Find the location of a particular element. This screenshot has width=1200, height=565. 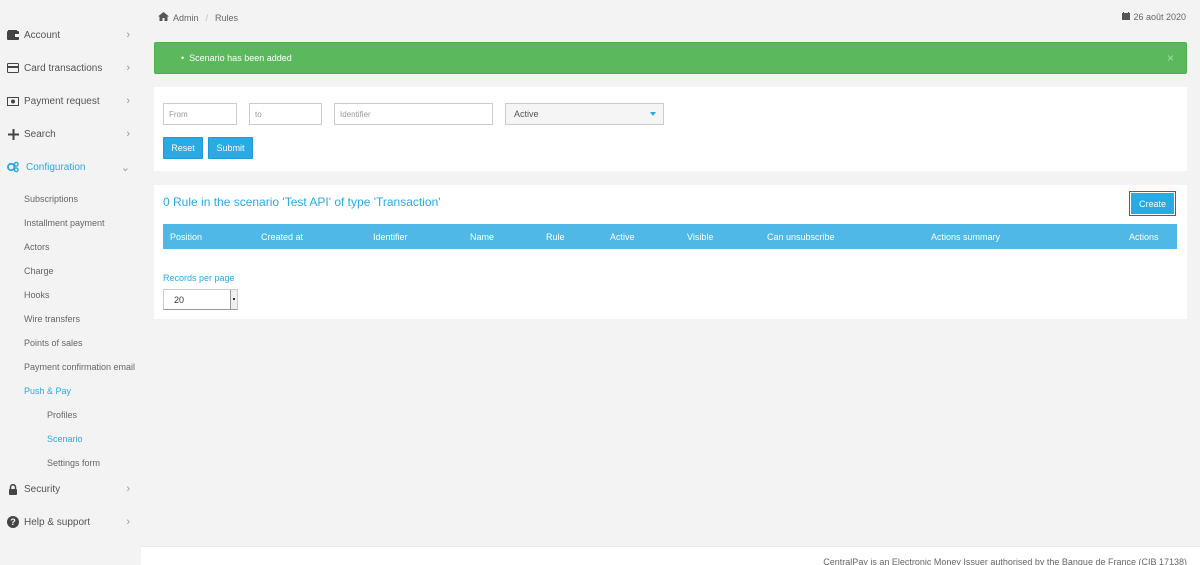

sidebar-subitem-payment-confirmation-email: Payment confirmation email is located at coordinates (79, 367).